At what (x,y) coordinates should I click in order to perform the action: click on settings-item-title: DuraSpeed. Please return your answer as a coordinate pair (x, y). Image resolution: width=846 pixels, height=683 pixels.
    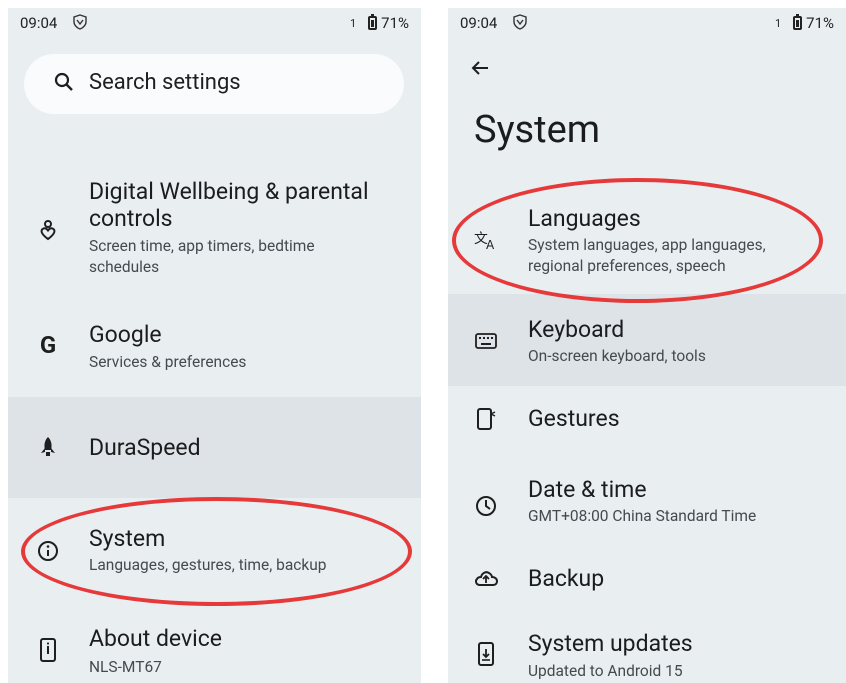
    Looking at the image, I should click on (145, 447).